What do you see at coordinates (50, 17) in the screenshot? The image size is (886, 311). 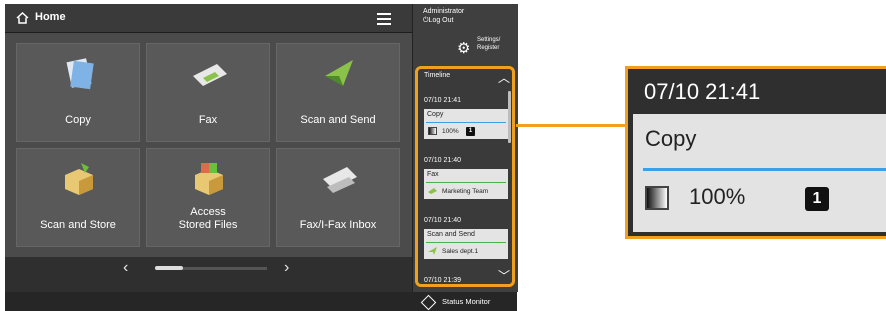 I see `home-label: Home` at bounding box center [50, 17].